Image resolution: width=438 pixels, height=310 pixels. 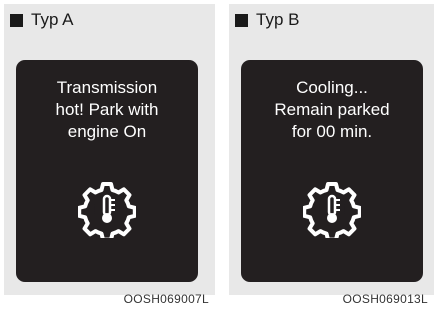 I want to click on panel-label: Typ B, so click(x=278, y=19).